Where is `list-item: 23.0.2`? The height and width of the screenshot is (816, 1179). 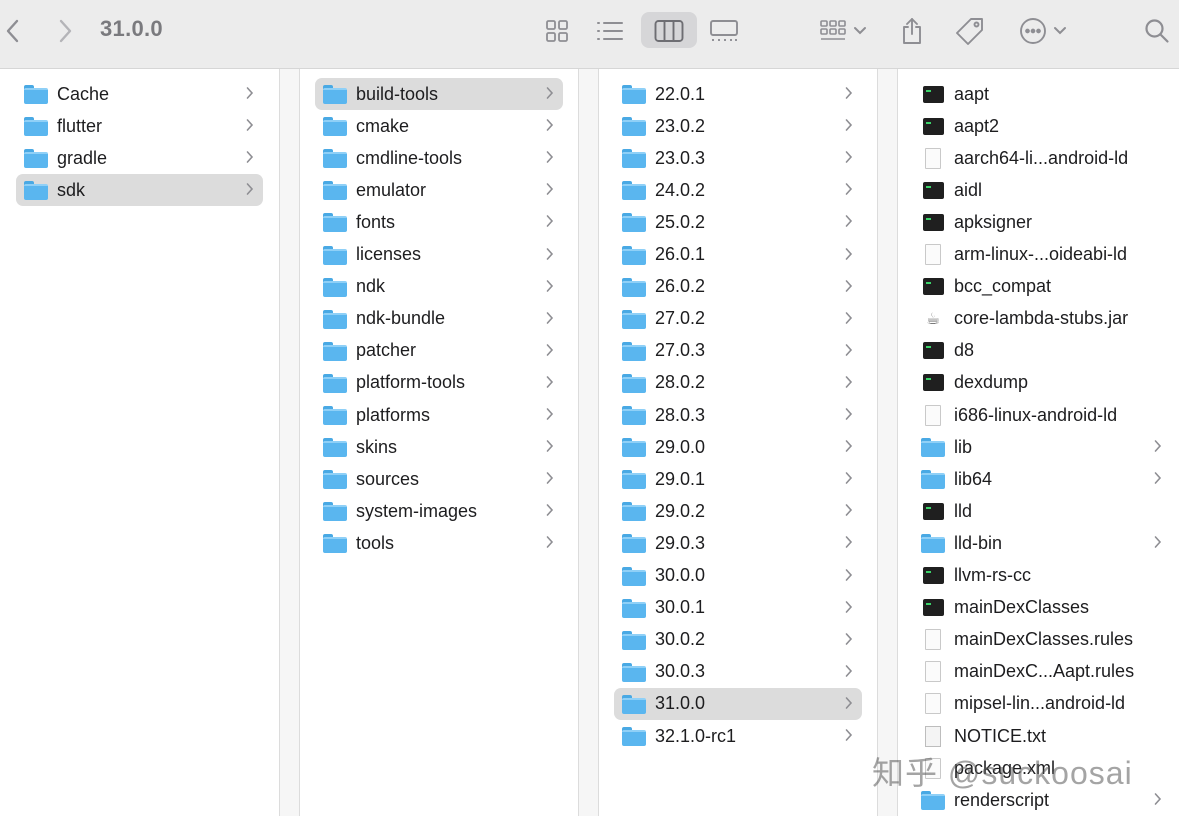 list-item: 23.0.2 is located at coordinates (738, 126).